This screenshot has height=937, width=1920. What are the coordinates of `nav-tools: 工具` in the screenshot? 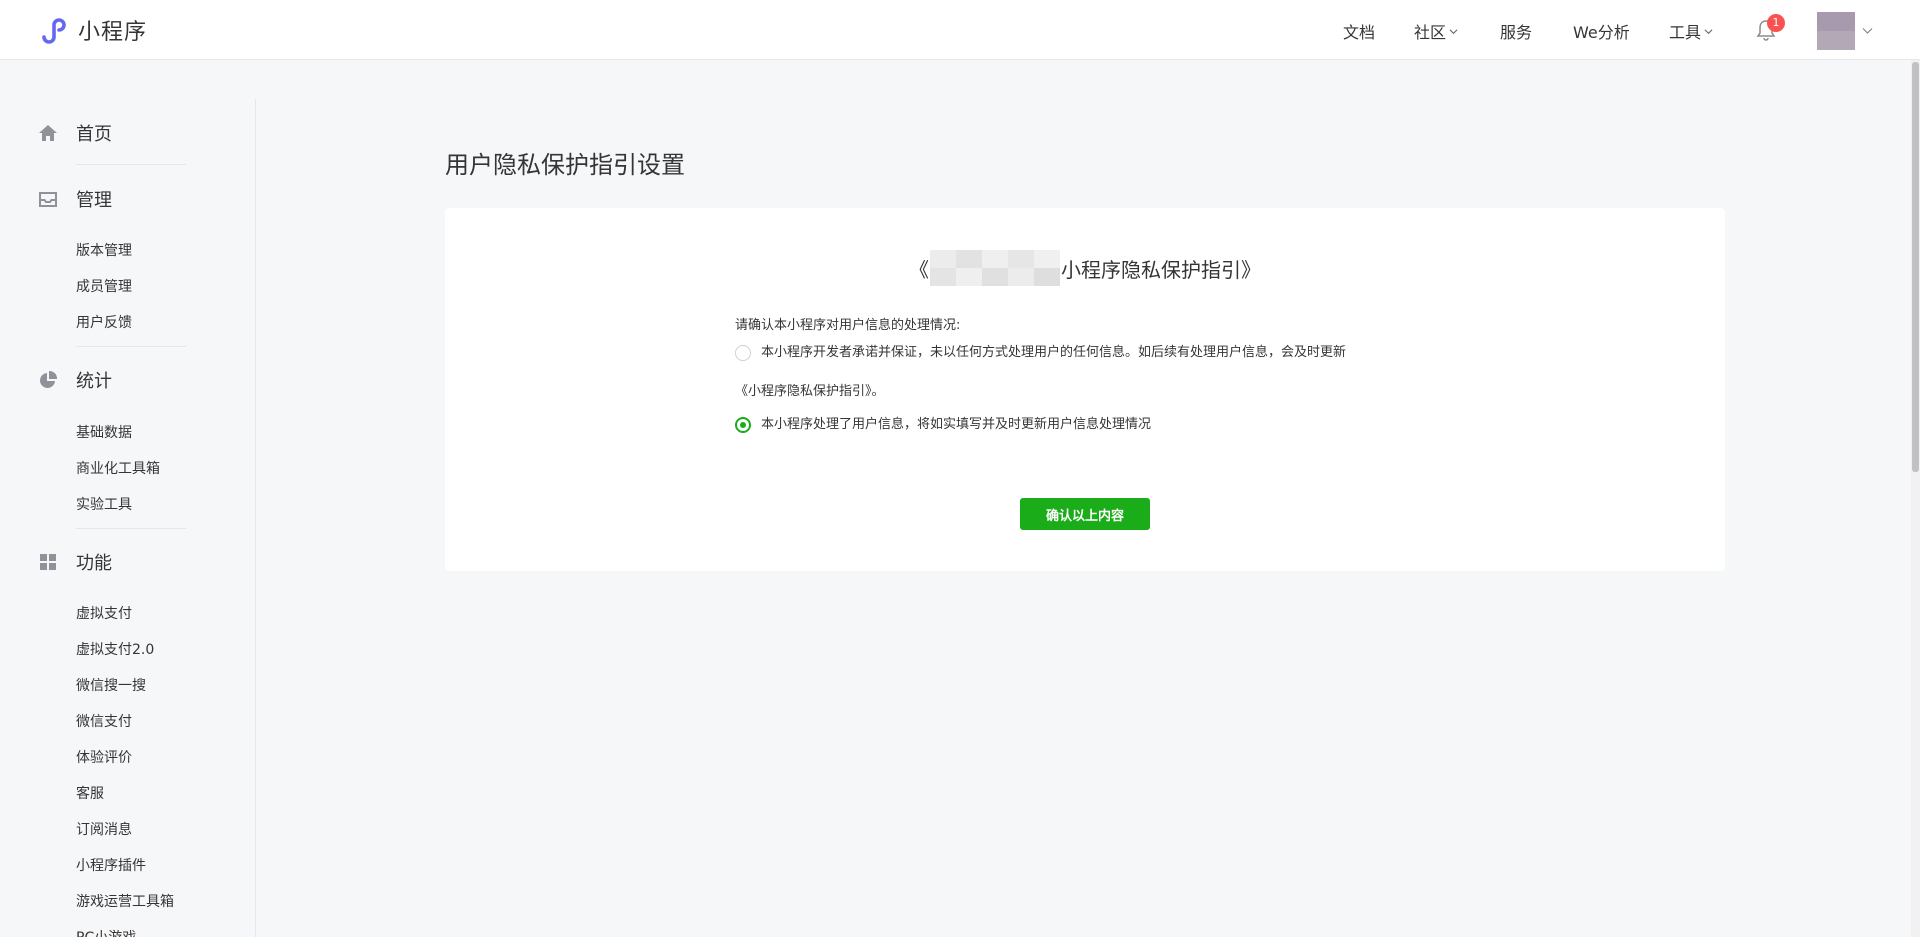 It's located at (1691, 31).